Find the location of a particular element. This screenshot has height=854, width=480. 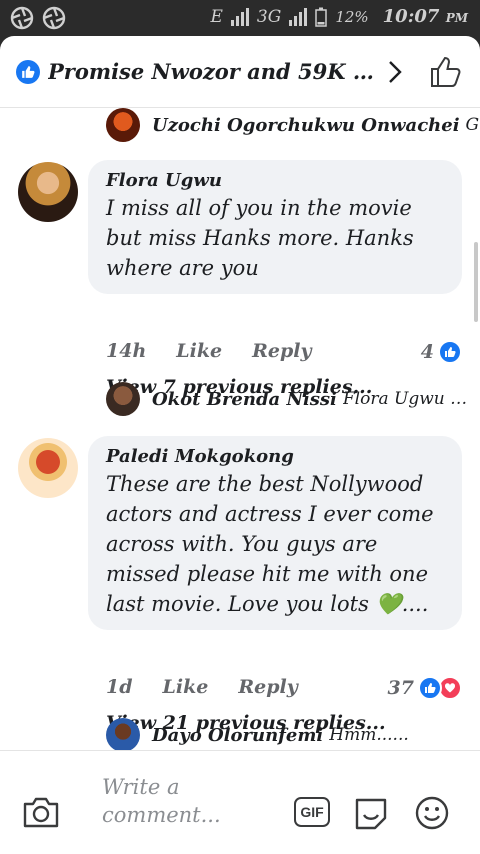

clock-ampm: PM is located at coordinates (456, 18).